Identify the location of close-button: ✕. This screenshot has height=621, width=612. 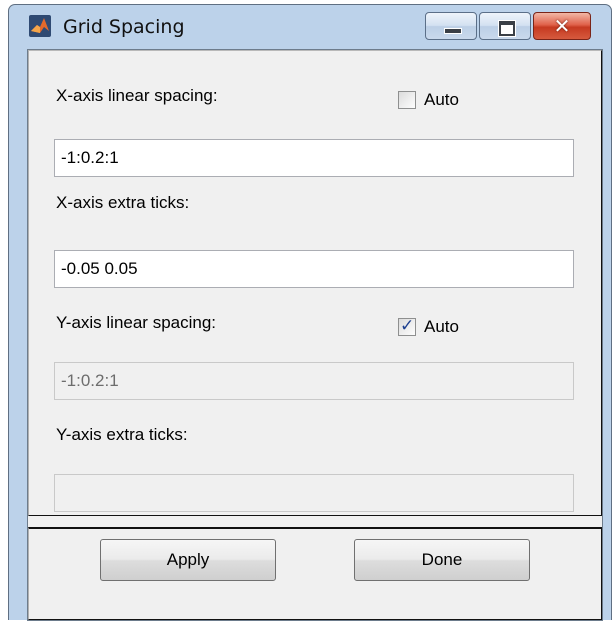
(562, 26).